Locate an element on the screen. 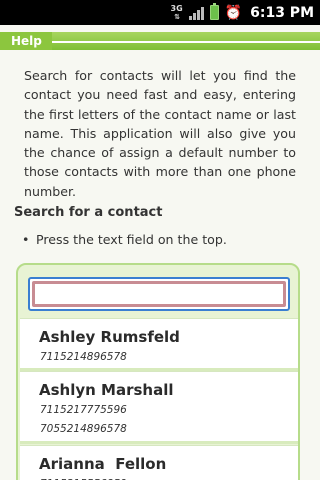  contact-name: Arianna Fellon is located at coordinates (103, 464).